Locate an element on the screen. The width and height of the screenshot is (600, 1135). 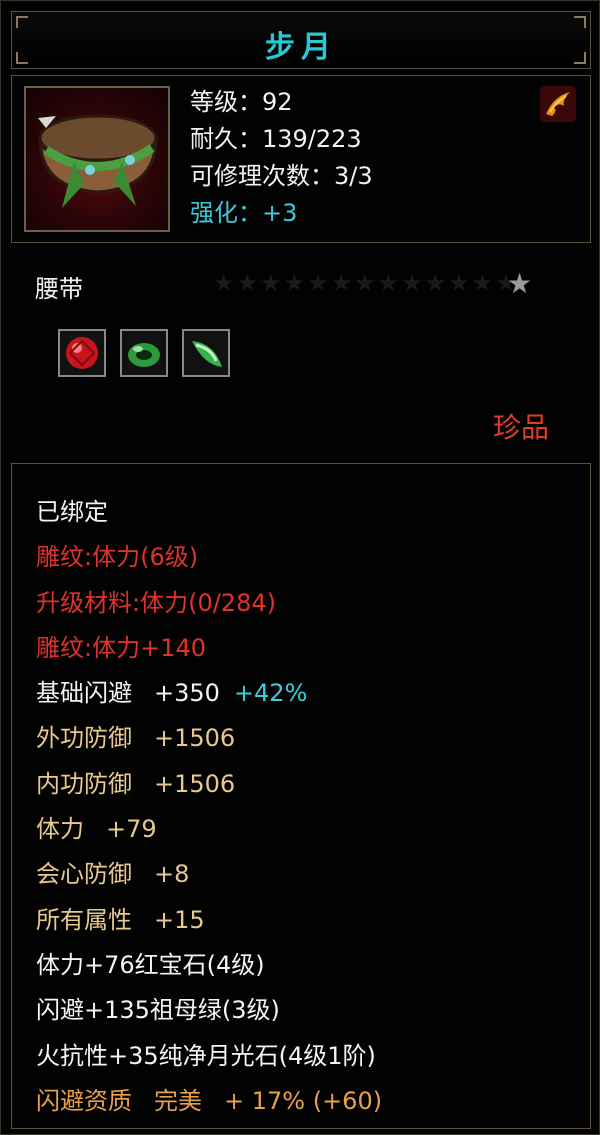
title-bar: 步月 is located at coordinates (301, 40).